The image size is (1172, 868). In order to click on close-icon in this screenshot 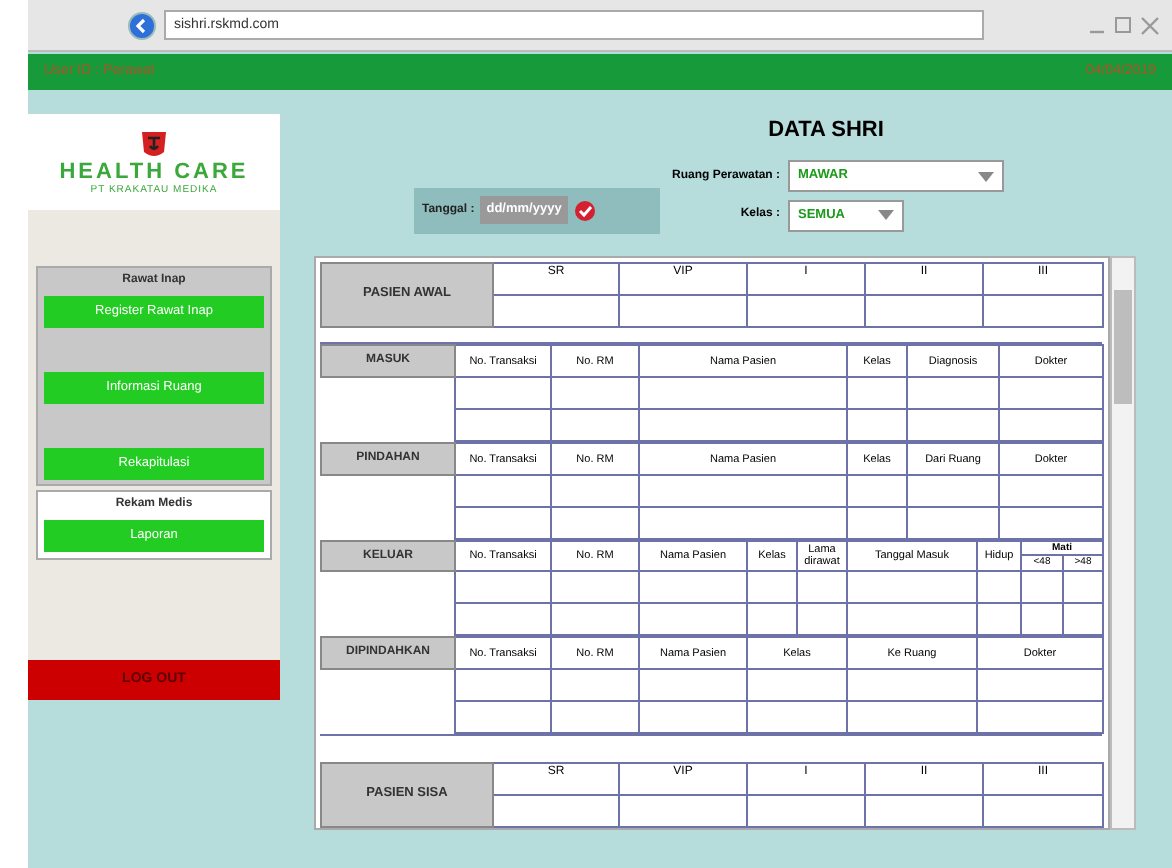, I will do `click(1150, 25)`.